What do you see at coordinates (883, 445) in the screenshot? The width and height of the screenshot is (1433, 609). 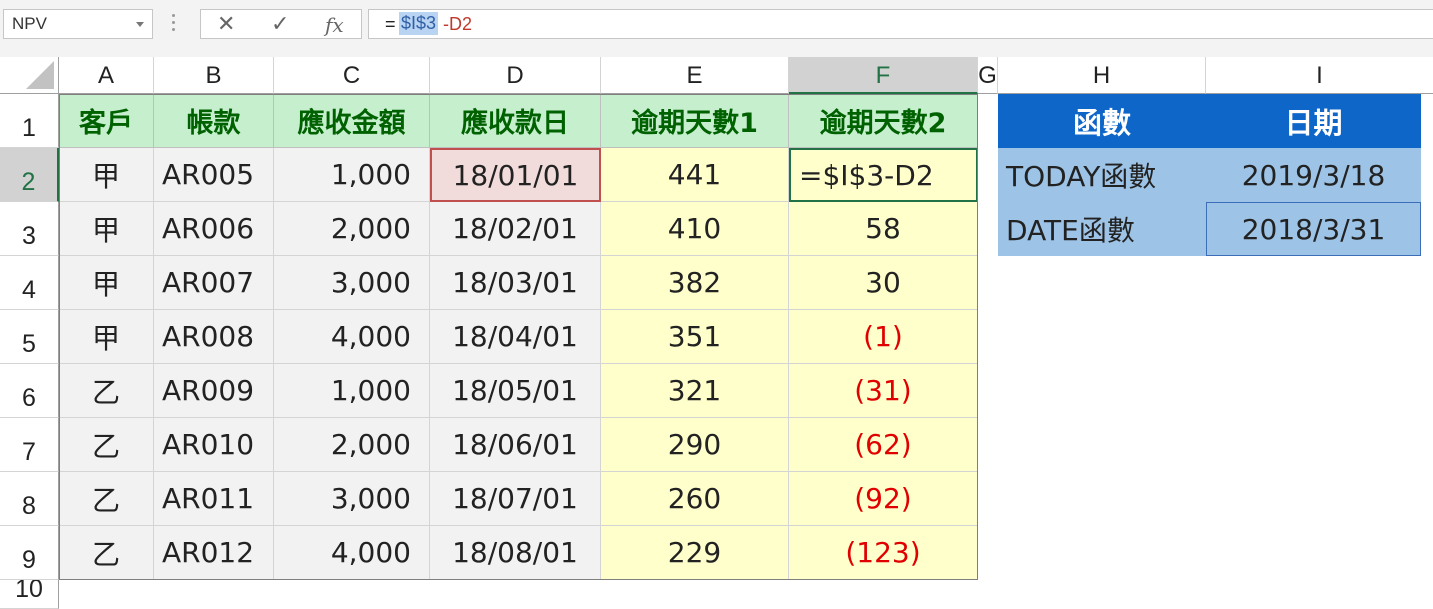 I see `cell-f7: (62)` at bounding box center [883, 445].